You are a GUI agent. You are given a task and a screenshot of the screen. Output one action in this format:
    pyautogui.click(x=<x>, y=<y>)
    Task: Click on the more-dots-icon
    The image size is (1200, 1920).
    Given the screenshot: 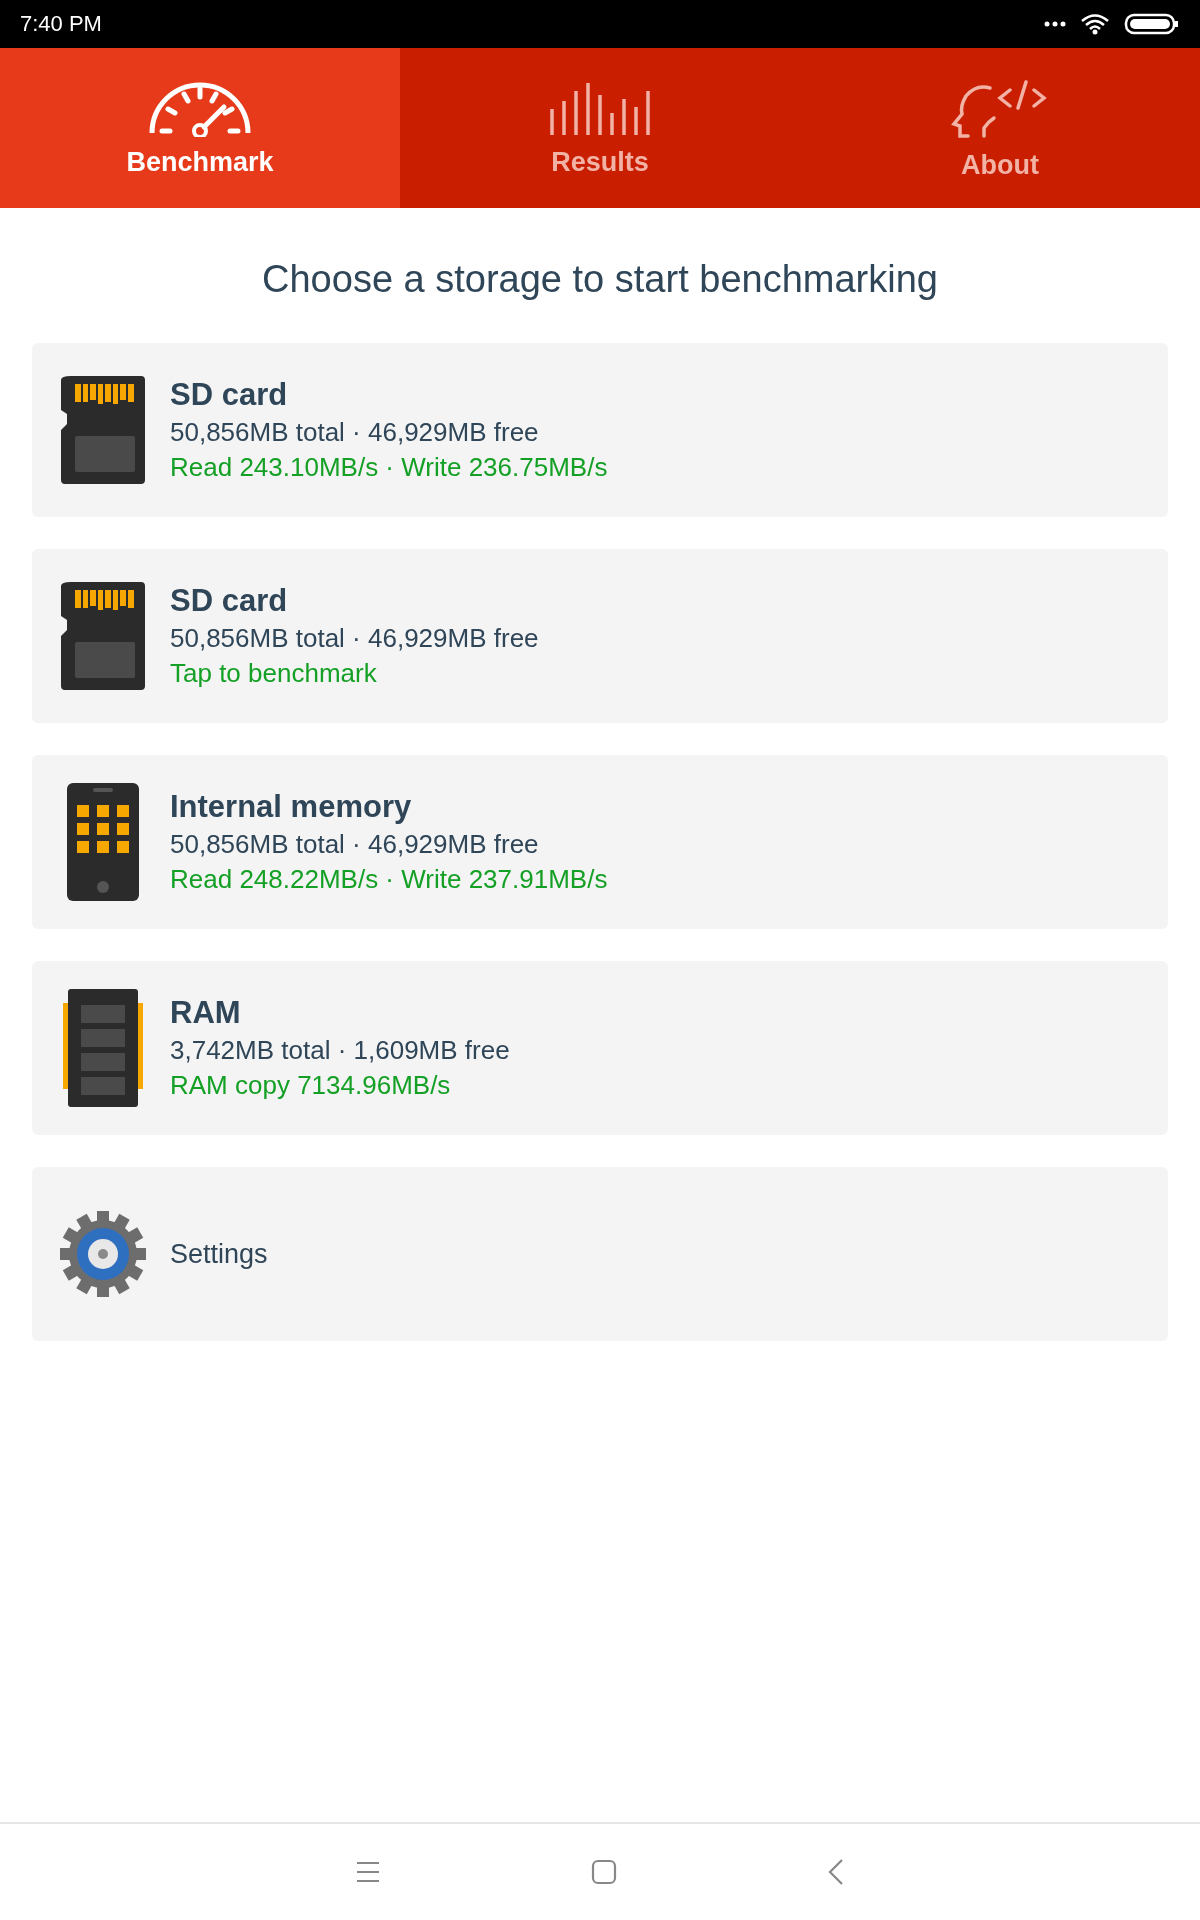 What is the action you would take?
    pyautogui.click(x=1055, y=24)
    